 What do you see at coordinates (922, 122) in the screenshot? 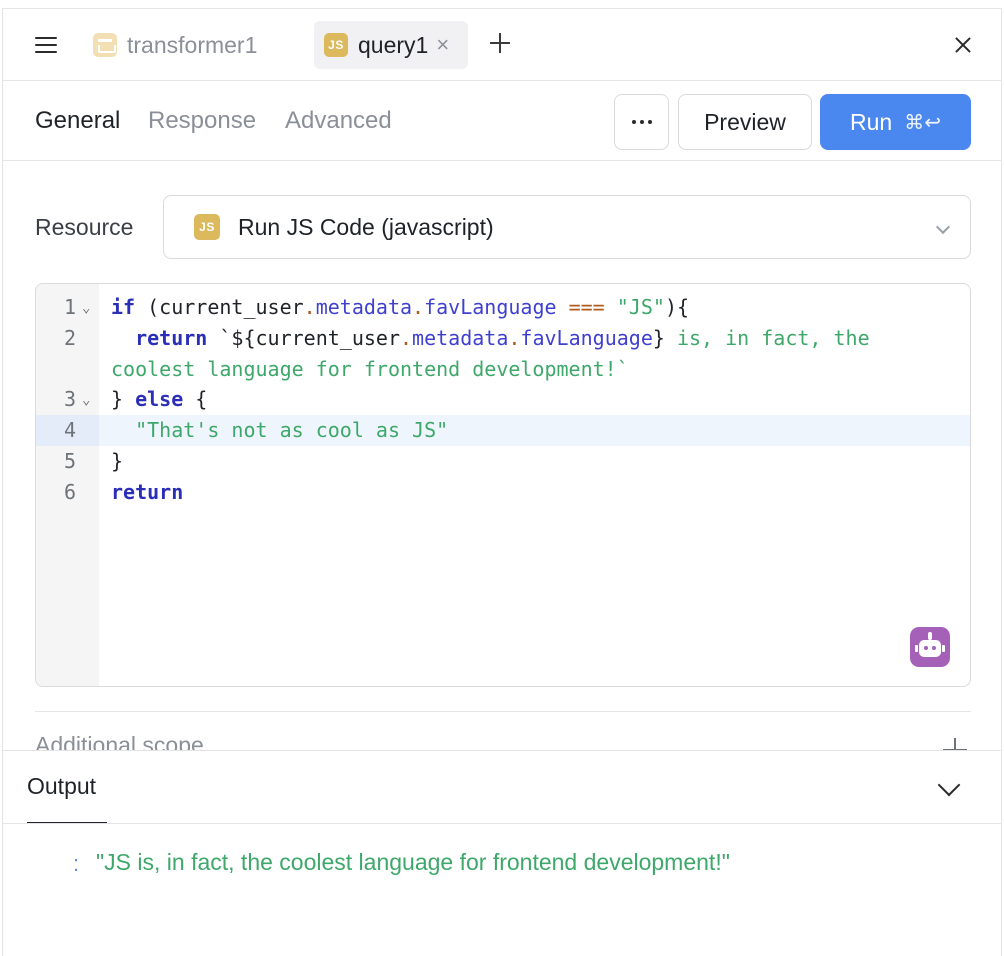
I see `keyboard-shortcut-icon: ⌘↩` at bounding box center [922, 122].